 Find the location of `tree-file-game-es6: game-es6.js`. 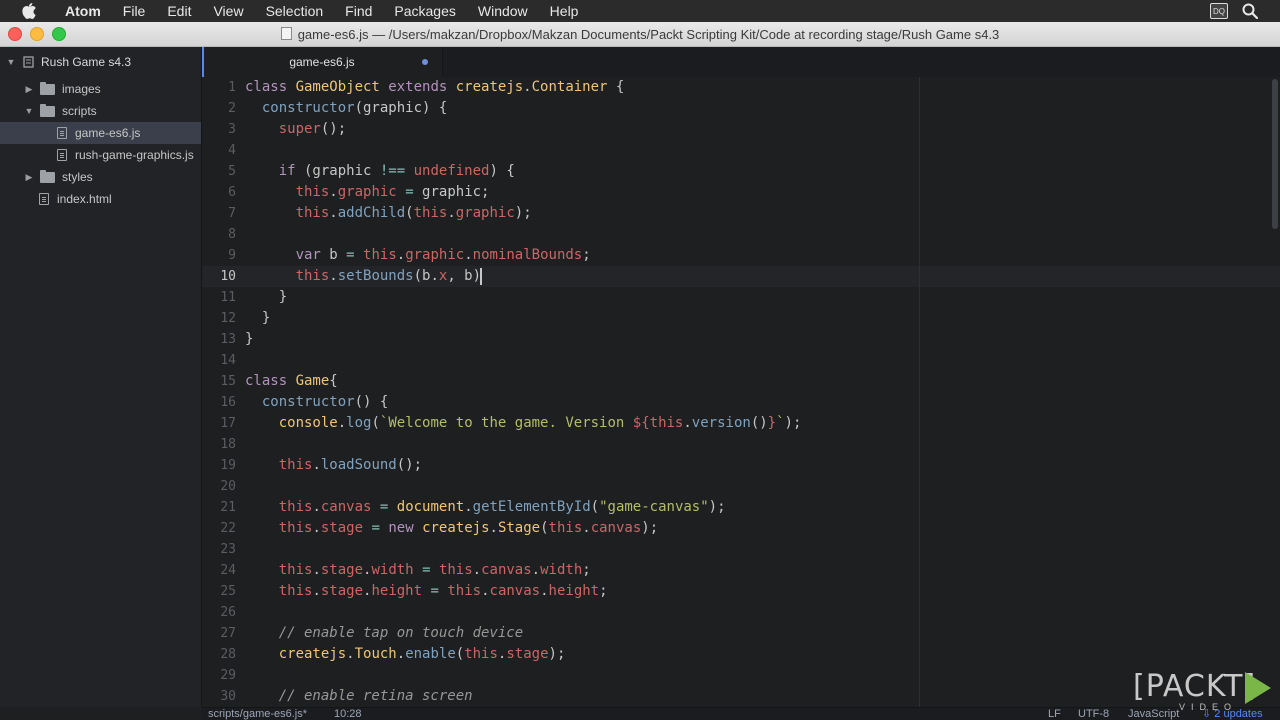

tree-file-game-es6: game-es6.js is located at coordinates (100, 133).